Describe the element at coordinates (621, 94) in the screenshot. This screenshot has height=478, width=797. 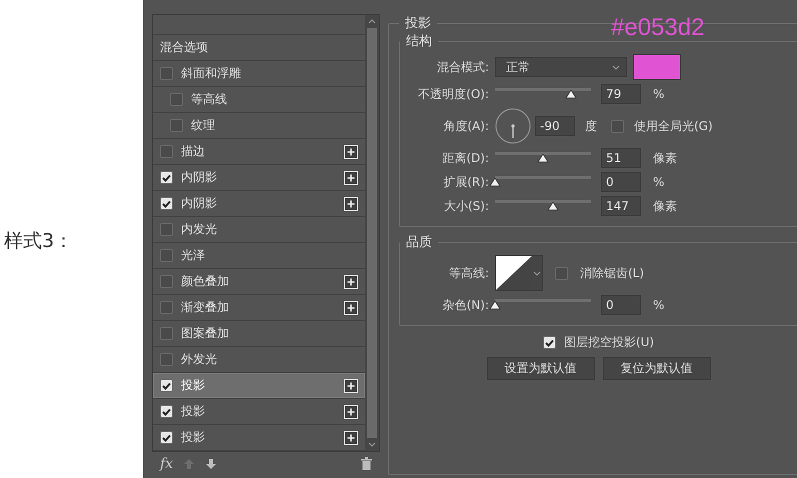
I see `input-field: 79` at that location.